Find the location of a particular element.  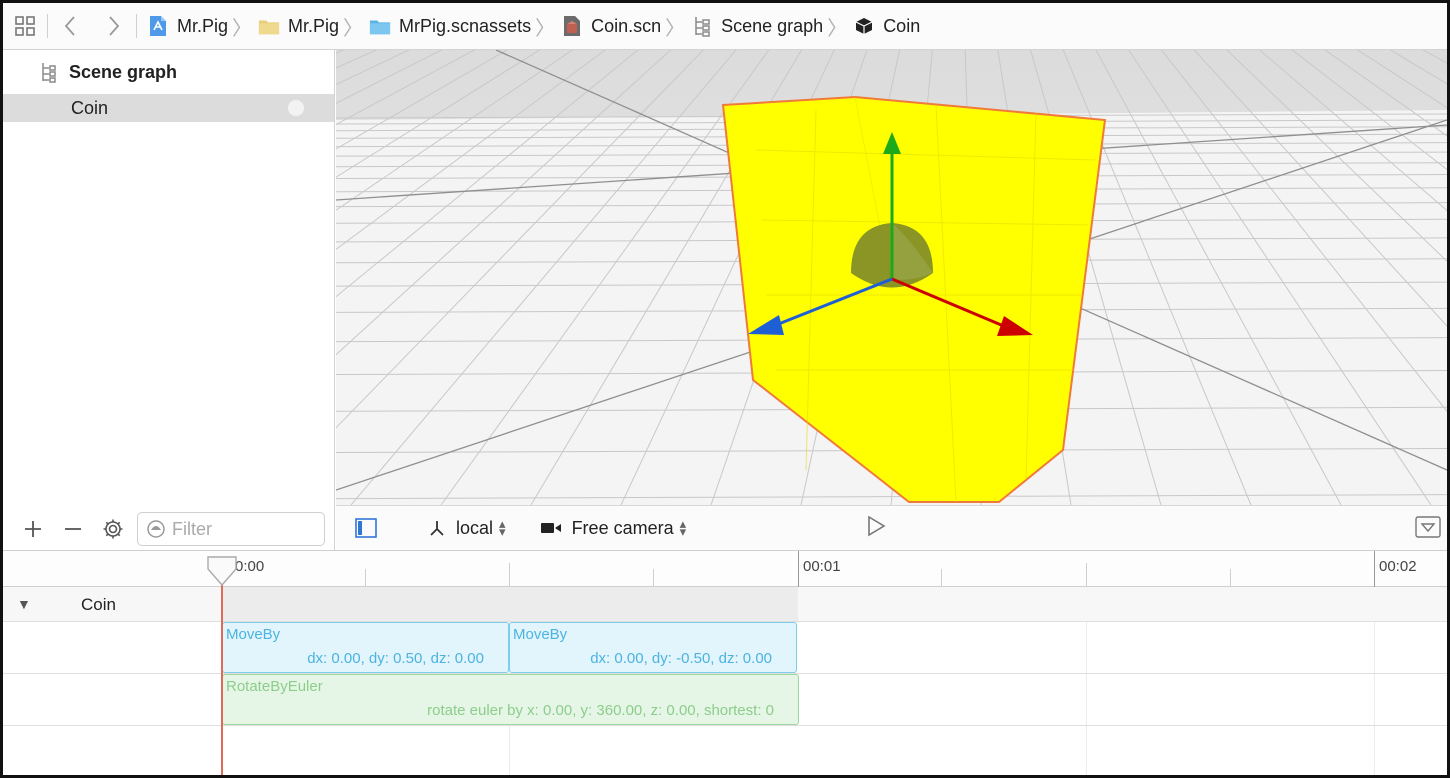

playhead-handle is located at coordinates (222, 572).